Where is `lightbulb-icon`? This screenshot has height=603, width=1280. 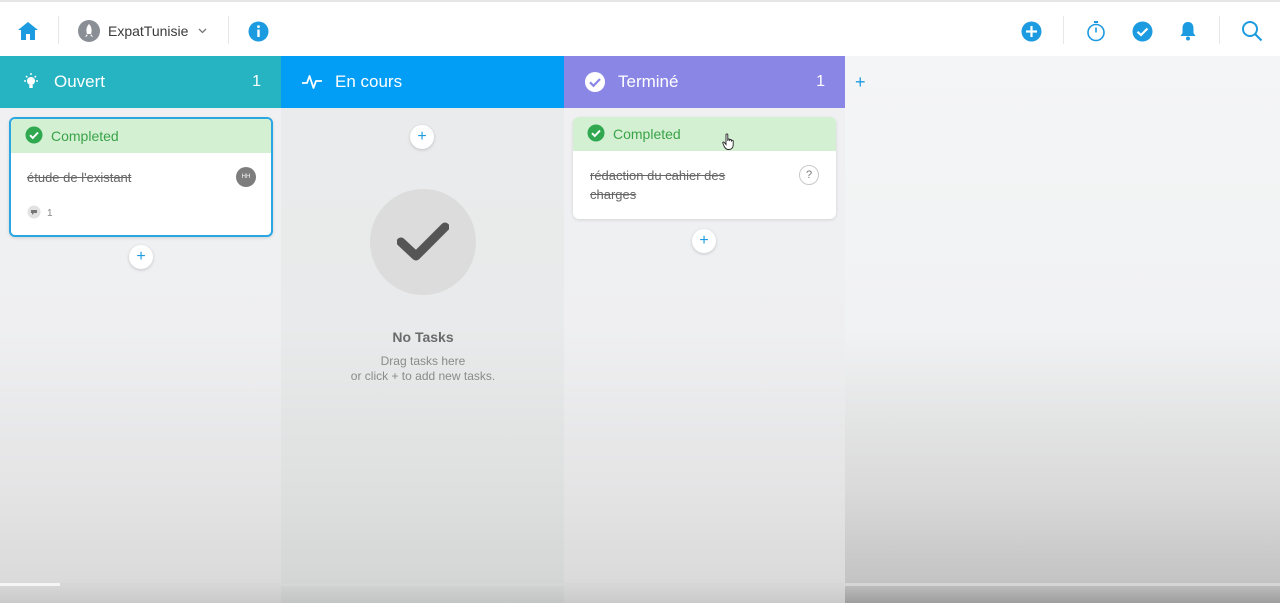
lightbulb-icon is located at coordinates (31, 82).